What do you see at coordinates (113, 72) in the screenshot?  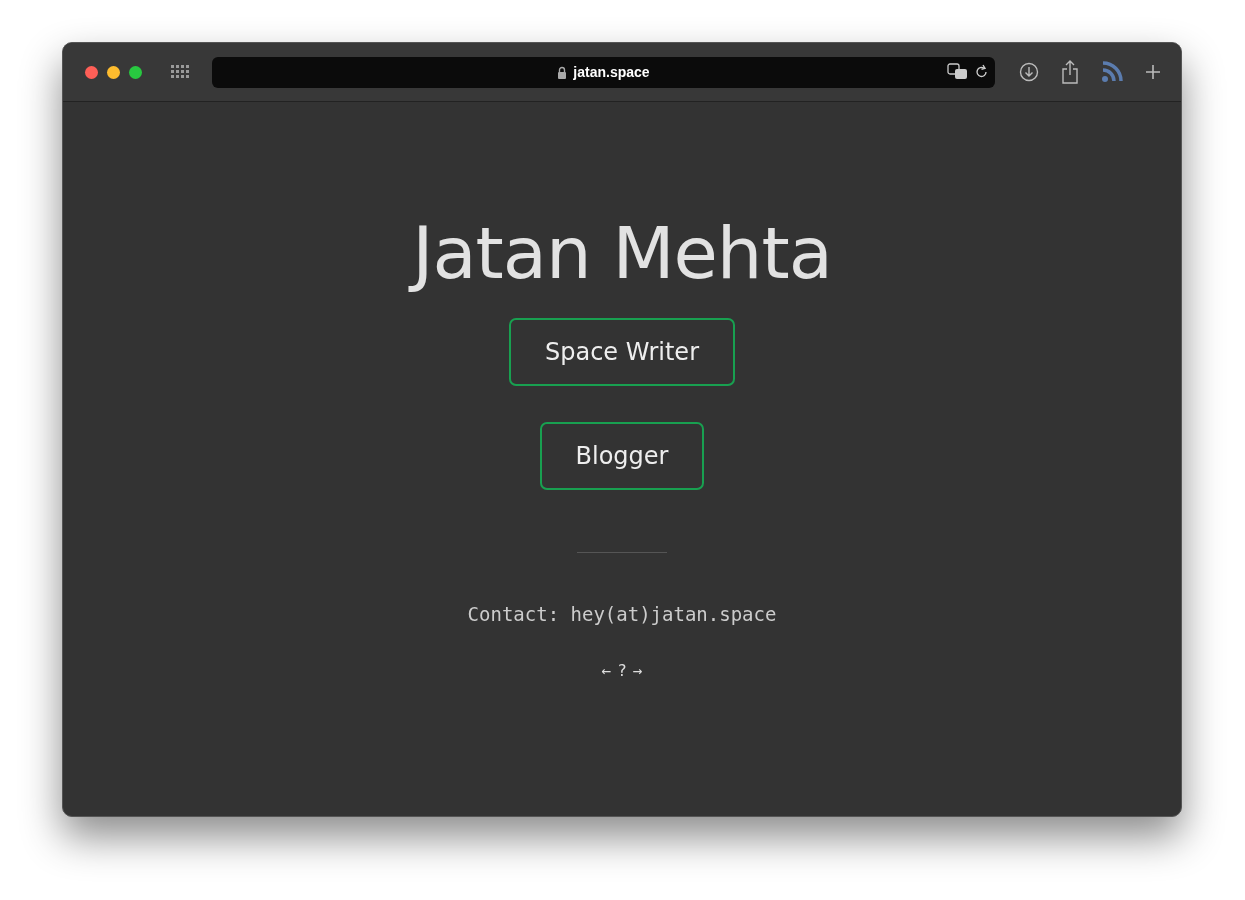 I see `minimize-button` at bounding box center [113, 72].